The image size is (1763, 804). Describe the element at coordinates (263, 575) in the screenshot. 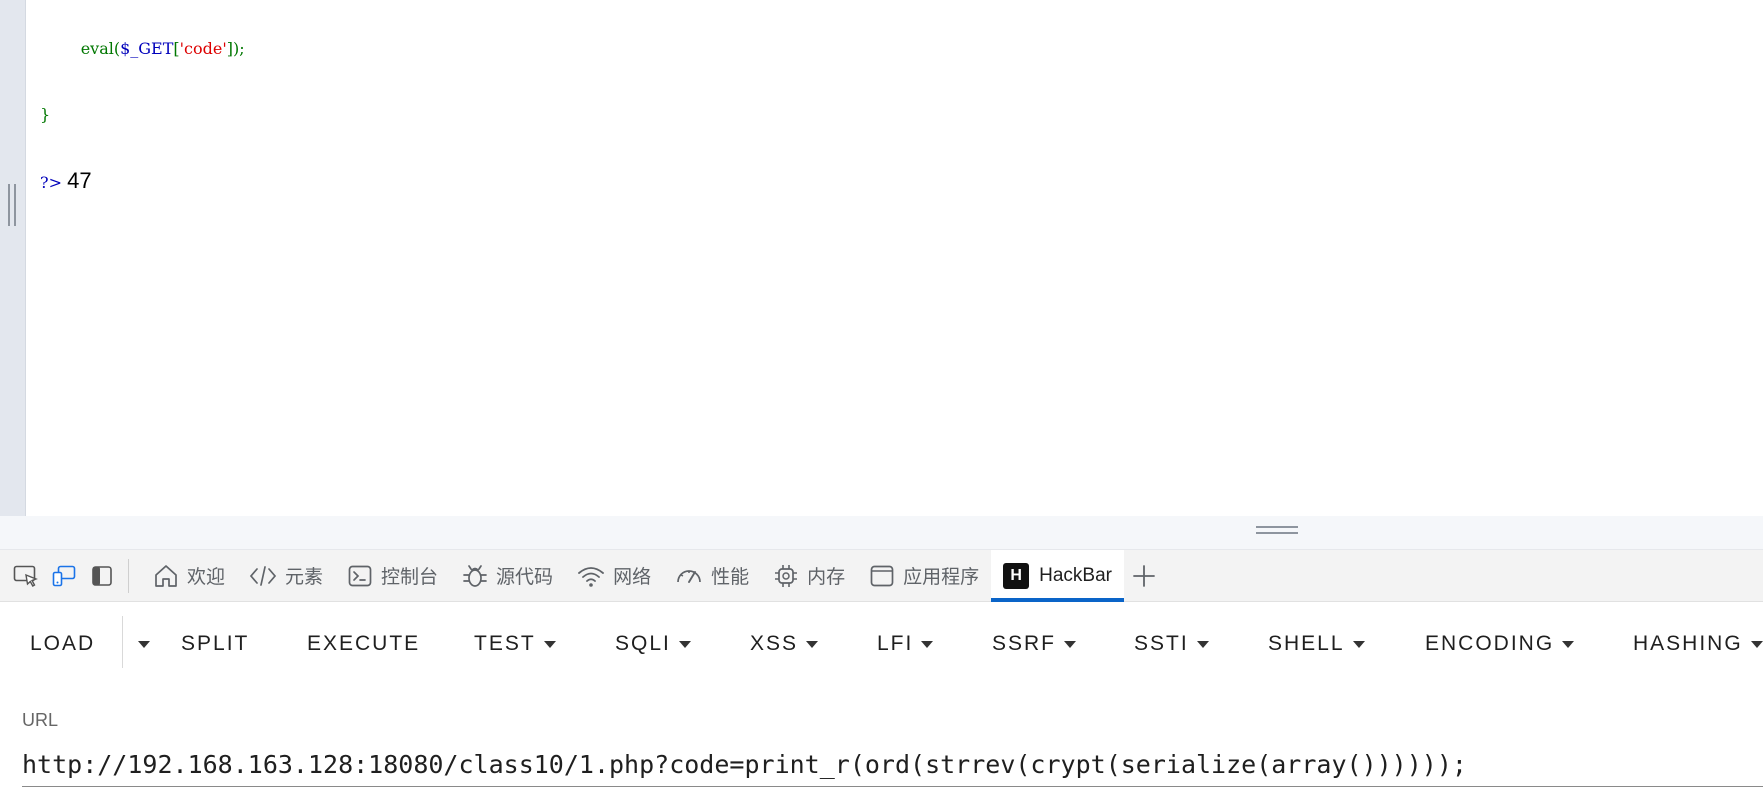

I see `code-icon` at that location.